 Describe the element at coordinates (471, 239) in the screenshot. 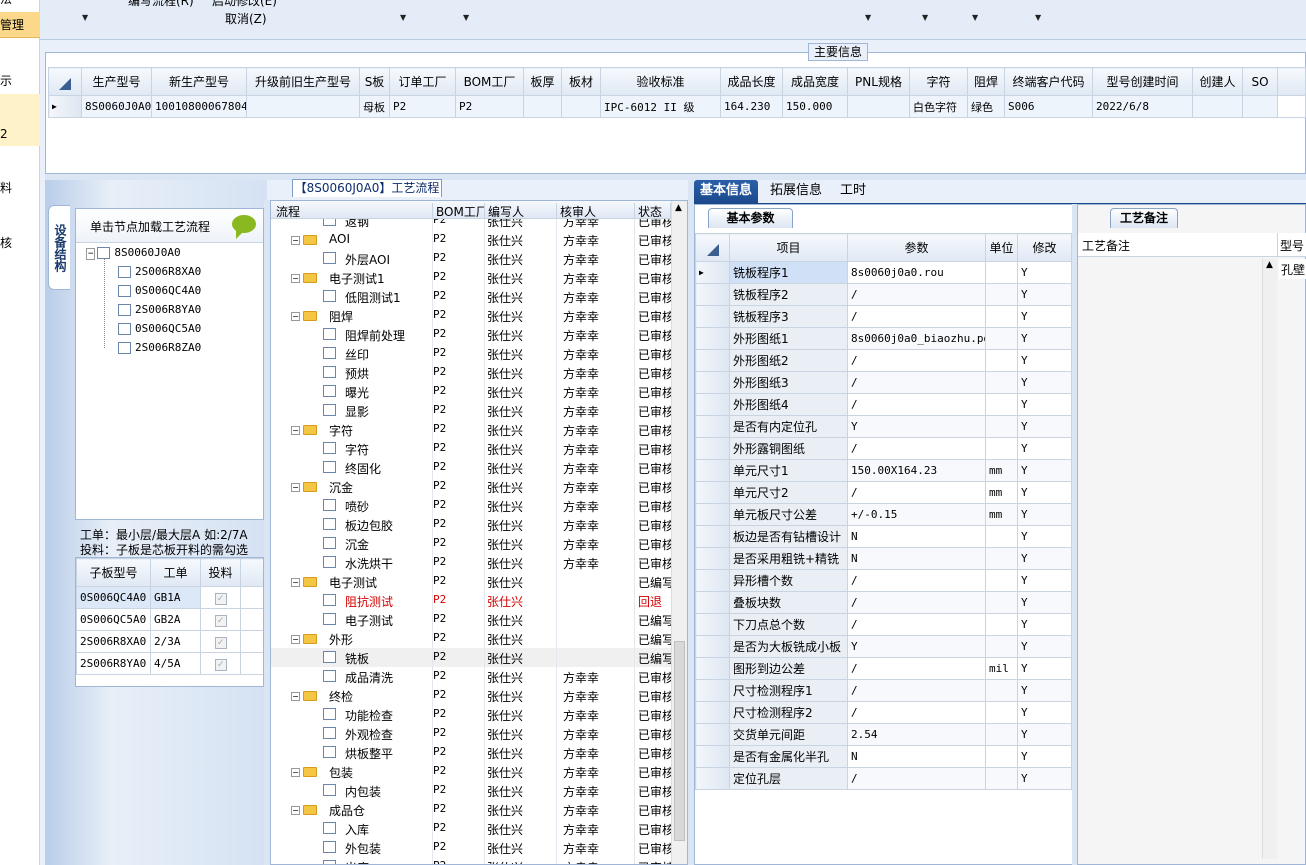

I see `process-row: − AOI P2 张仕兴 方幸幸 已审核` at that location.